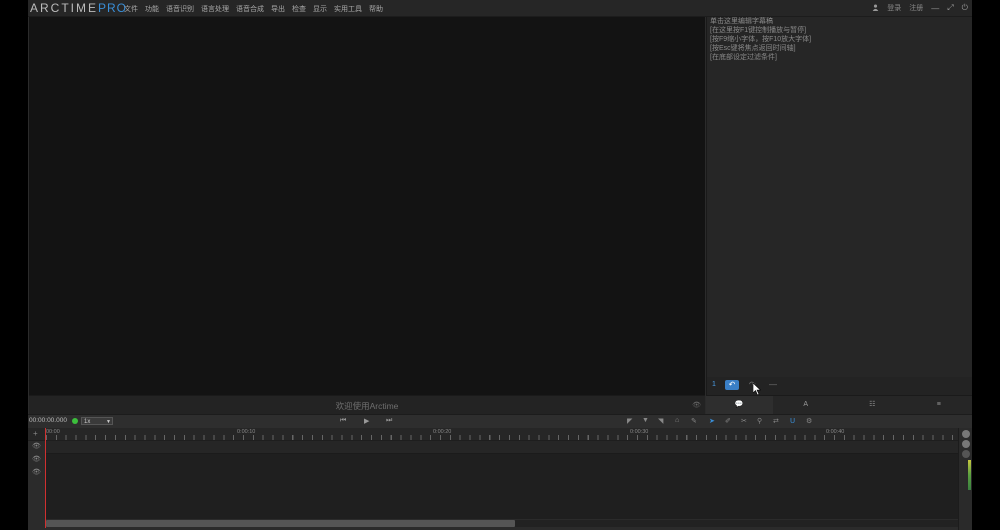 The image size is (1000, 530). I want to click on cut-tool-icon: ✂, so click(744, 421).